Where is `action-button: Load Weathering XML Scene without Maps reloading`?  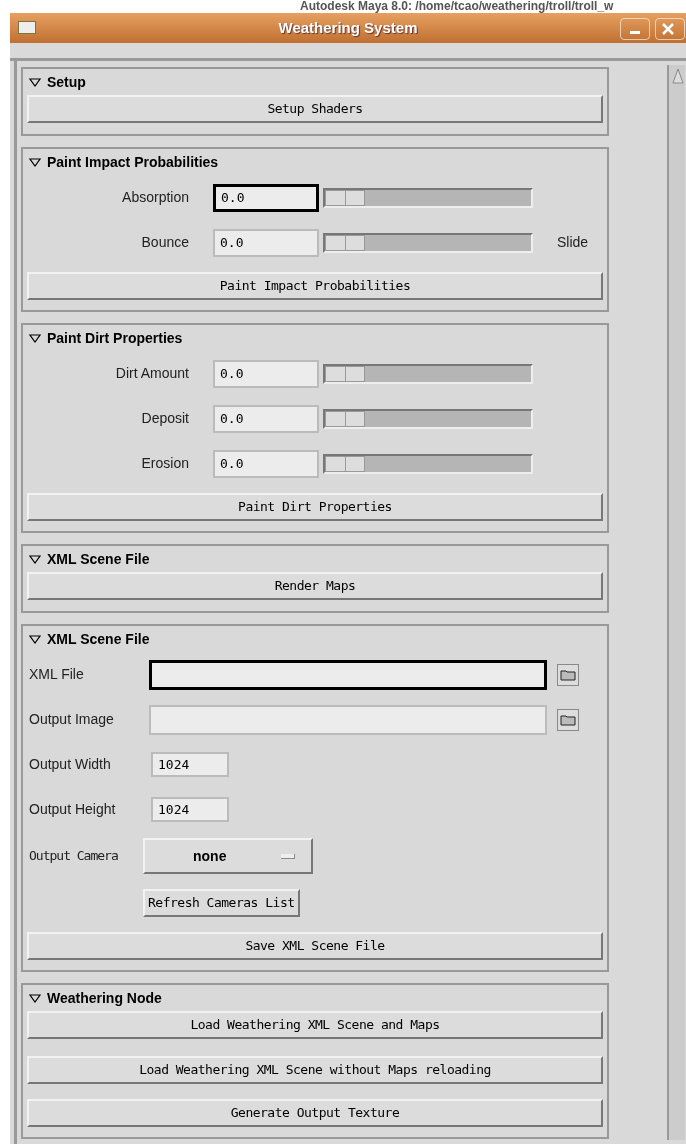 action-button: Load Weathering XML Scene without Maps reloading is located at coordinates (315, 1069).